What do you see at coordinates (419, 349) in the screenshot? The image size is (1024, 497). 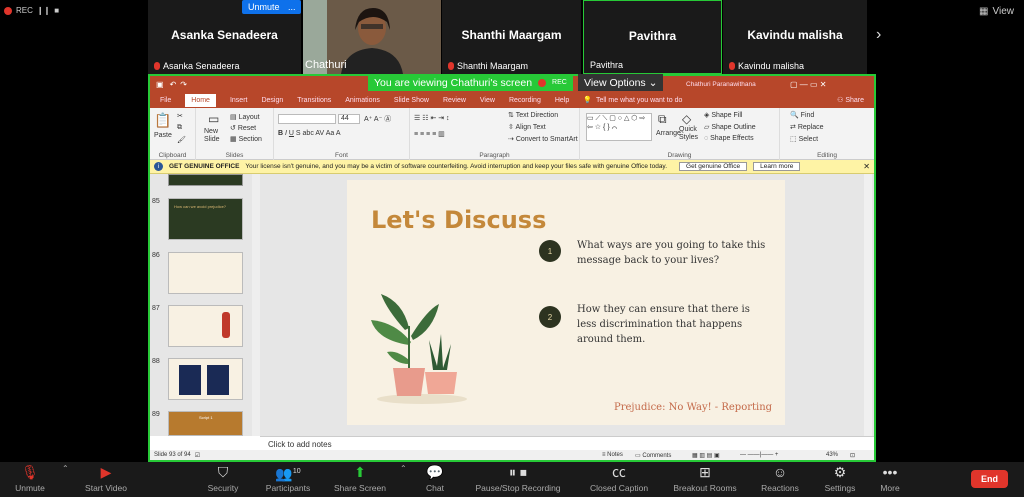 I see `potted-plants-illustration` at bounding box center [419, 349].